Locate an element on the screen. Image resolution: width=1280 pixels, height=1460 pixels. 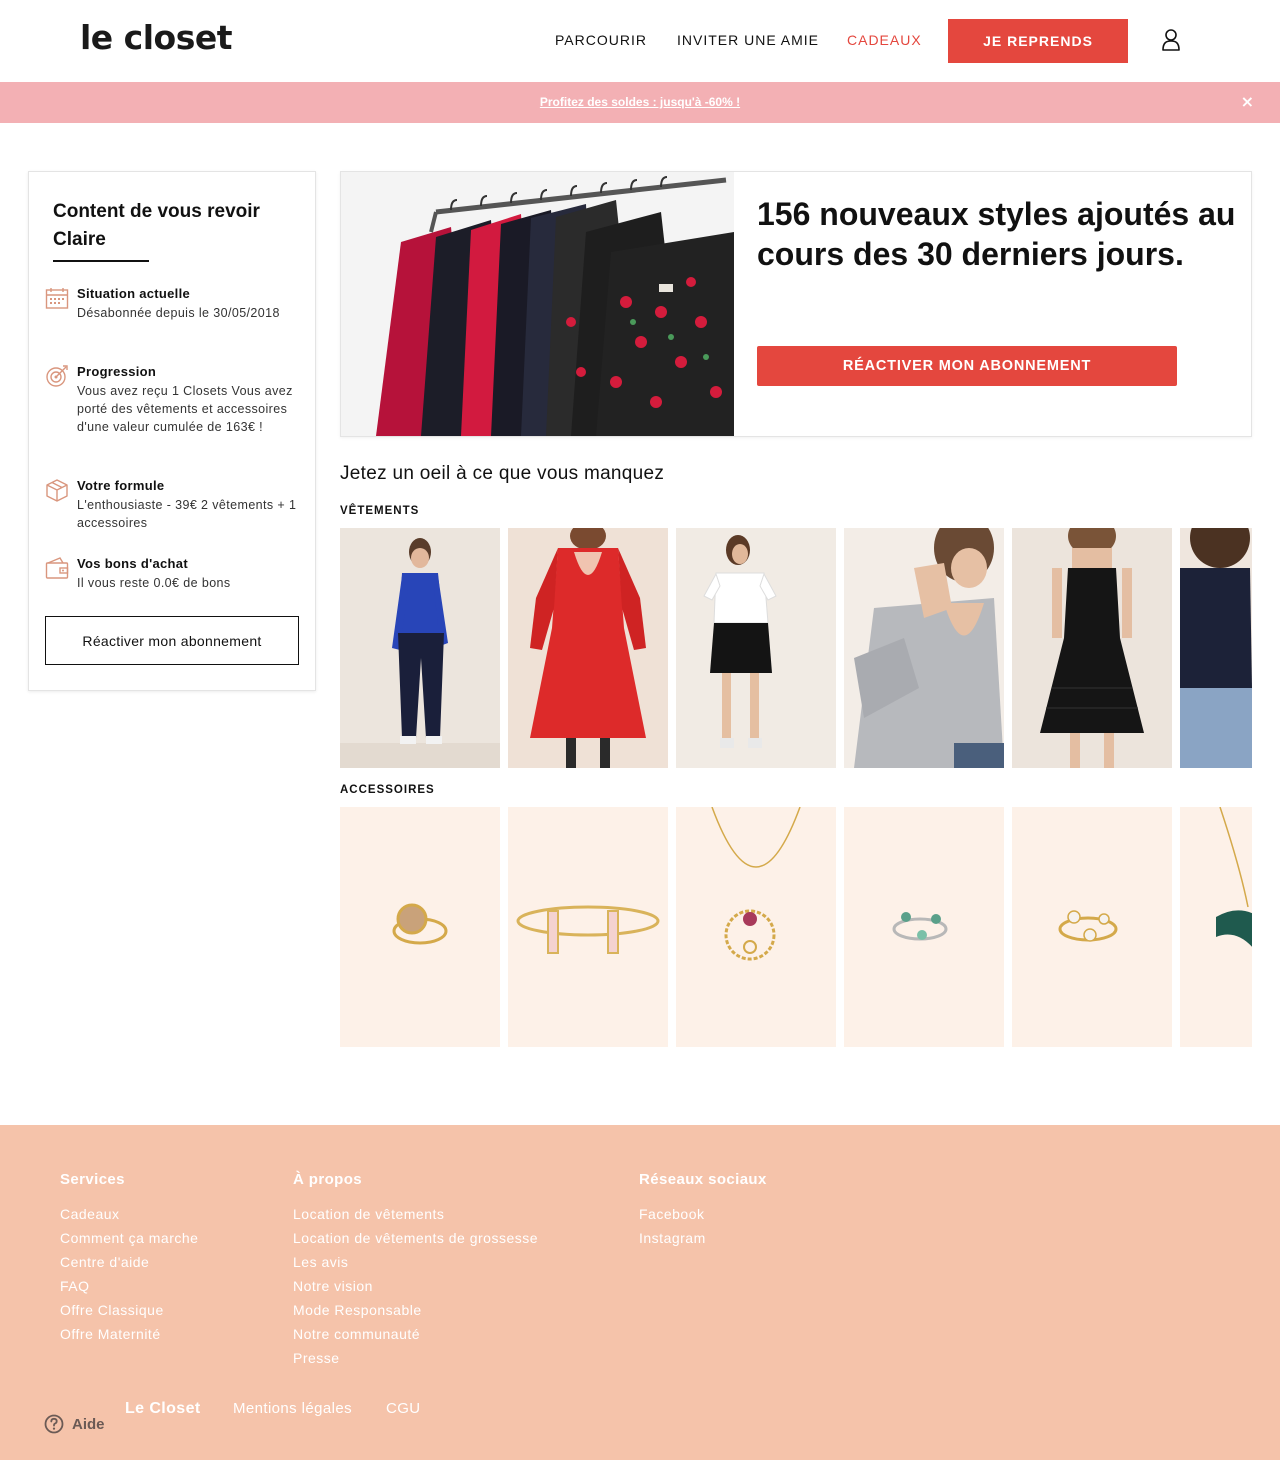
promo-link: Profitez des soldes : jusqu'à -60% ! is located at coordinates (640, 102).